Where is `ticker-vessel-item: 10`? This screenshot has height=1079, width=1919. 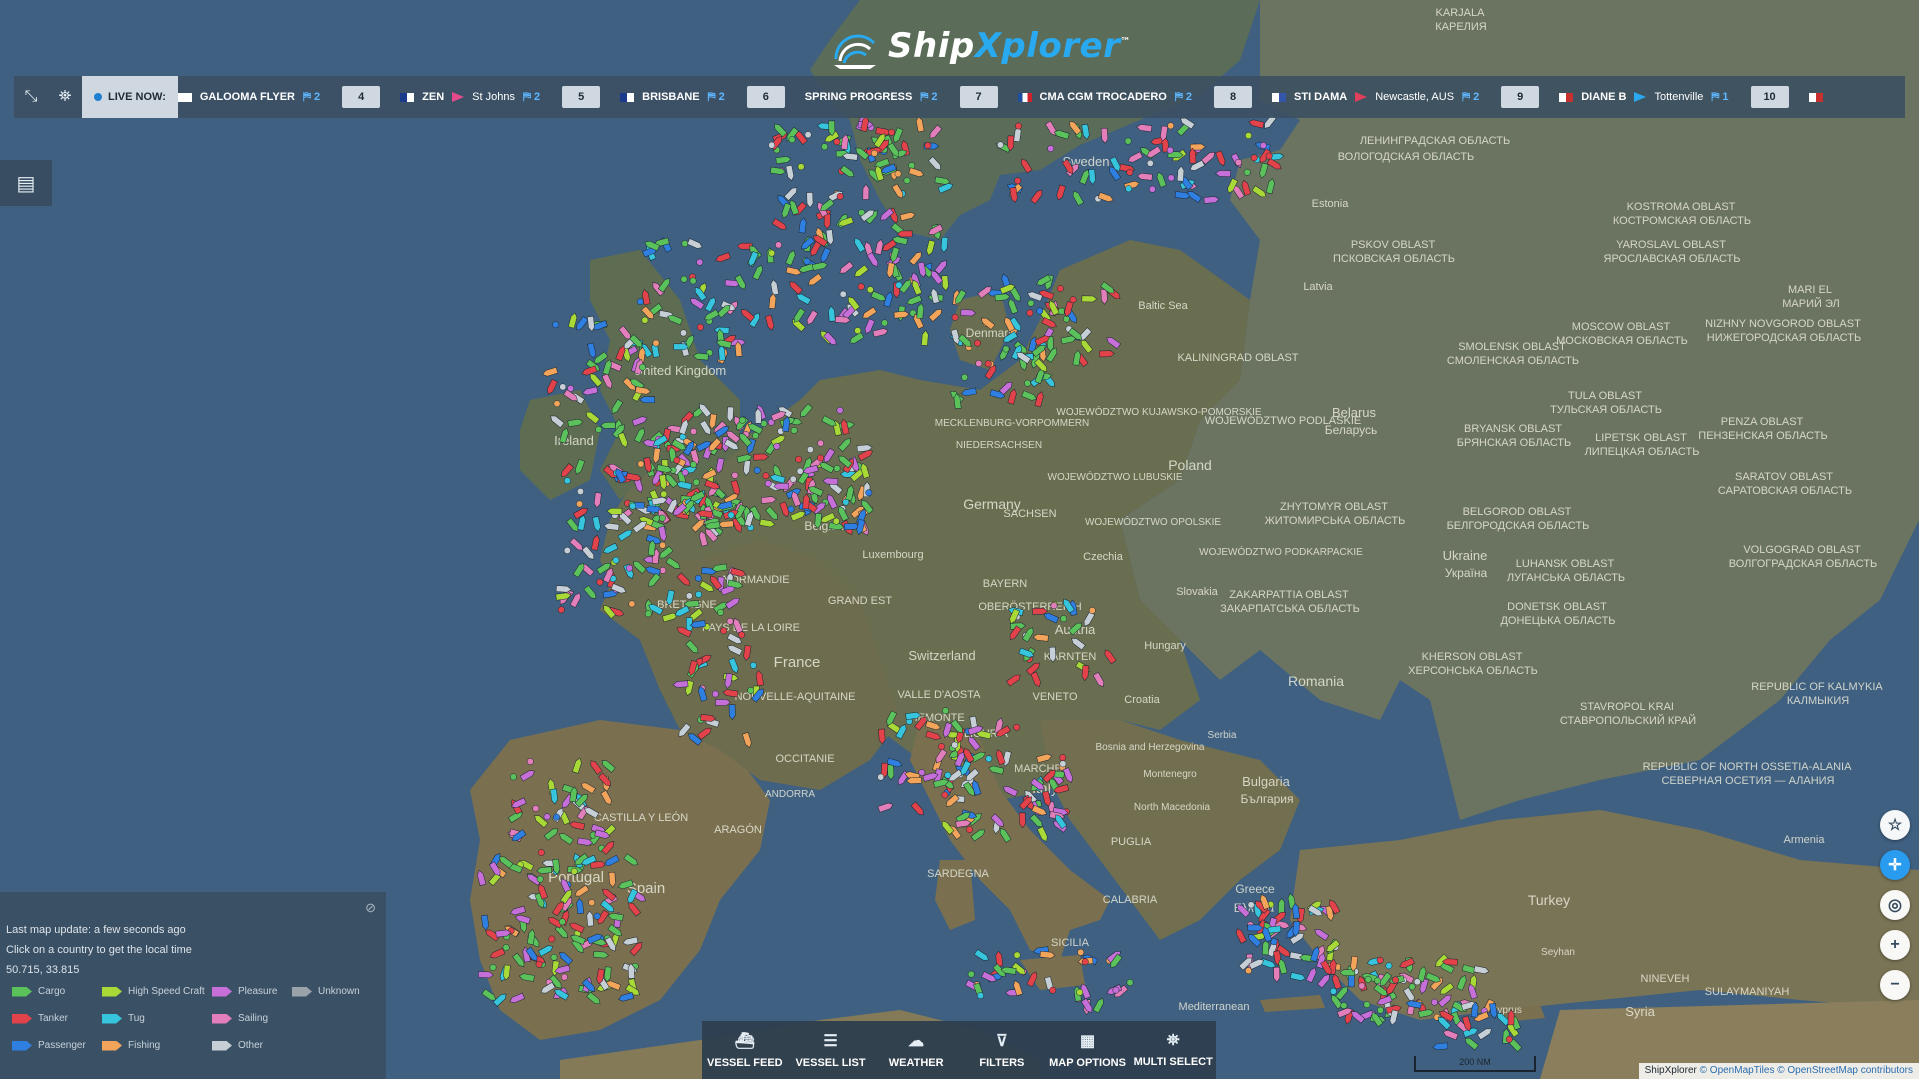 ticker-vessel-item: 10 is located at coordinates (1790, 97).